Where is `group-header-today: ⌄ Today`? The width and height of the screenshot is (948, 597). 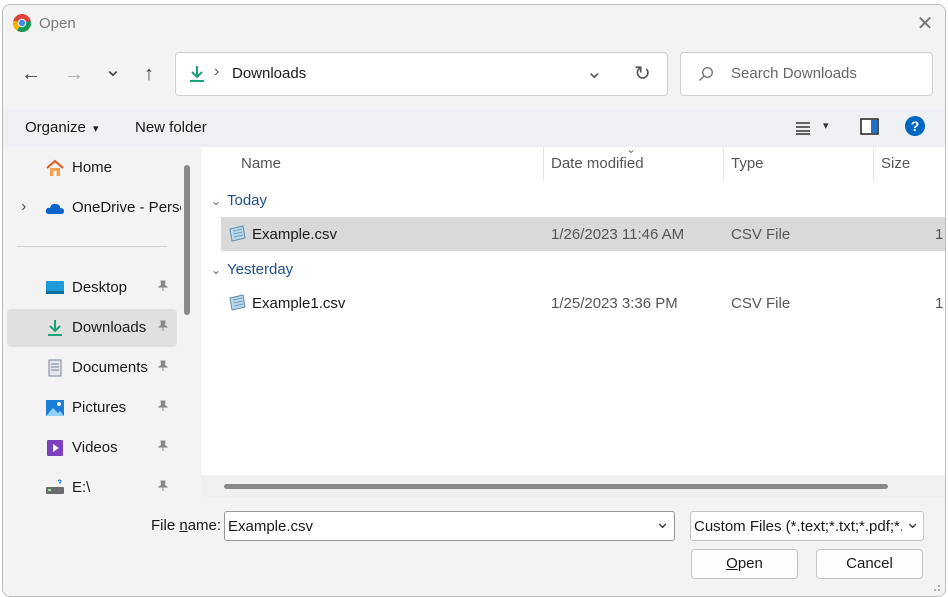
group-header-today: ⌄ Today is located at coordinates (239, 200).